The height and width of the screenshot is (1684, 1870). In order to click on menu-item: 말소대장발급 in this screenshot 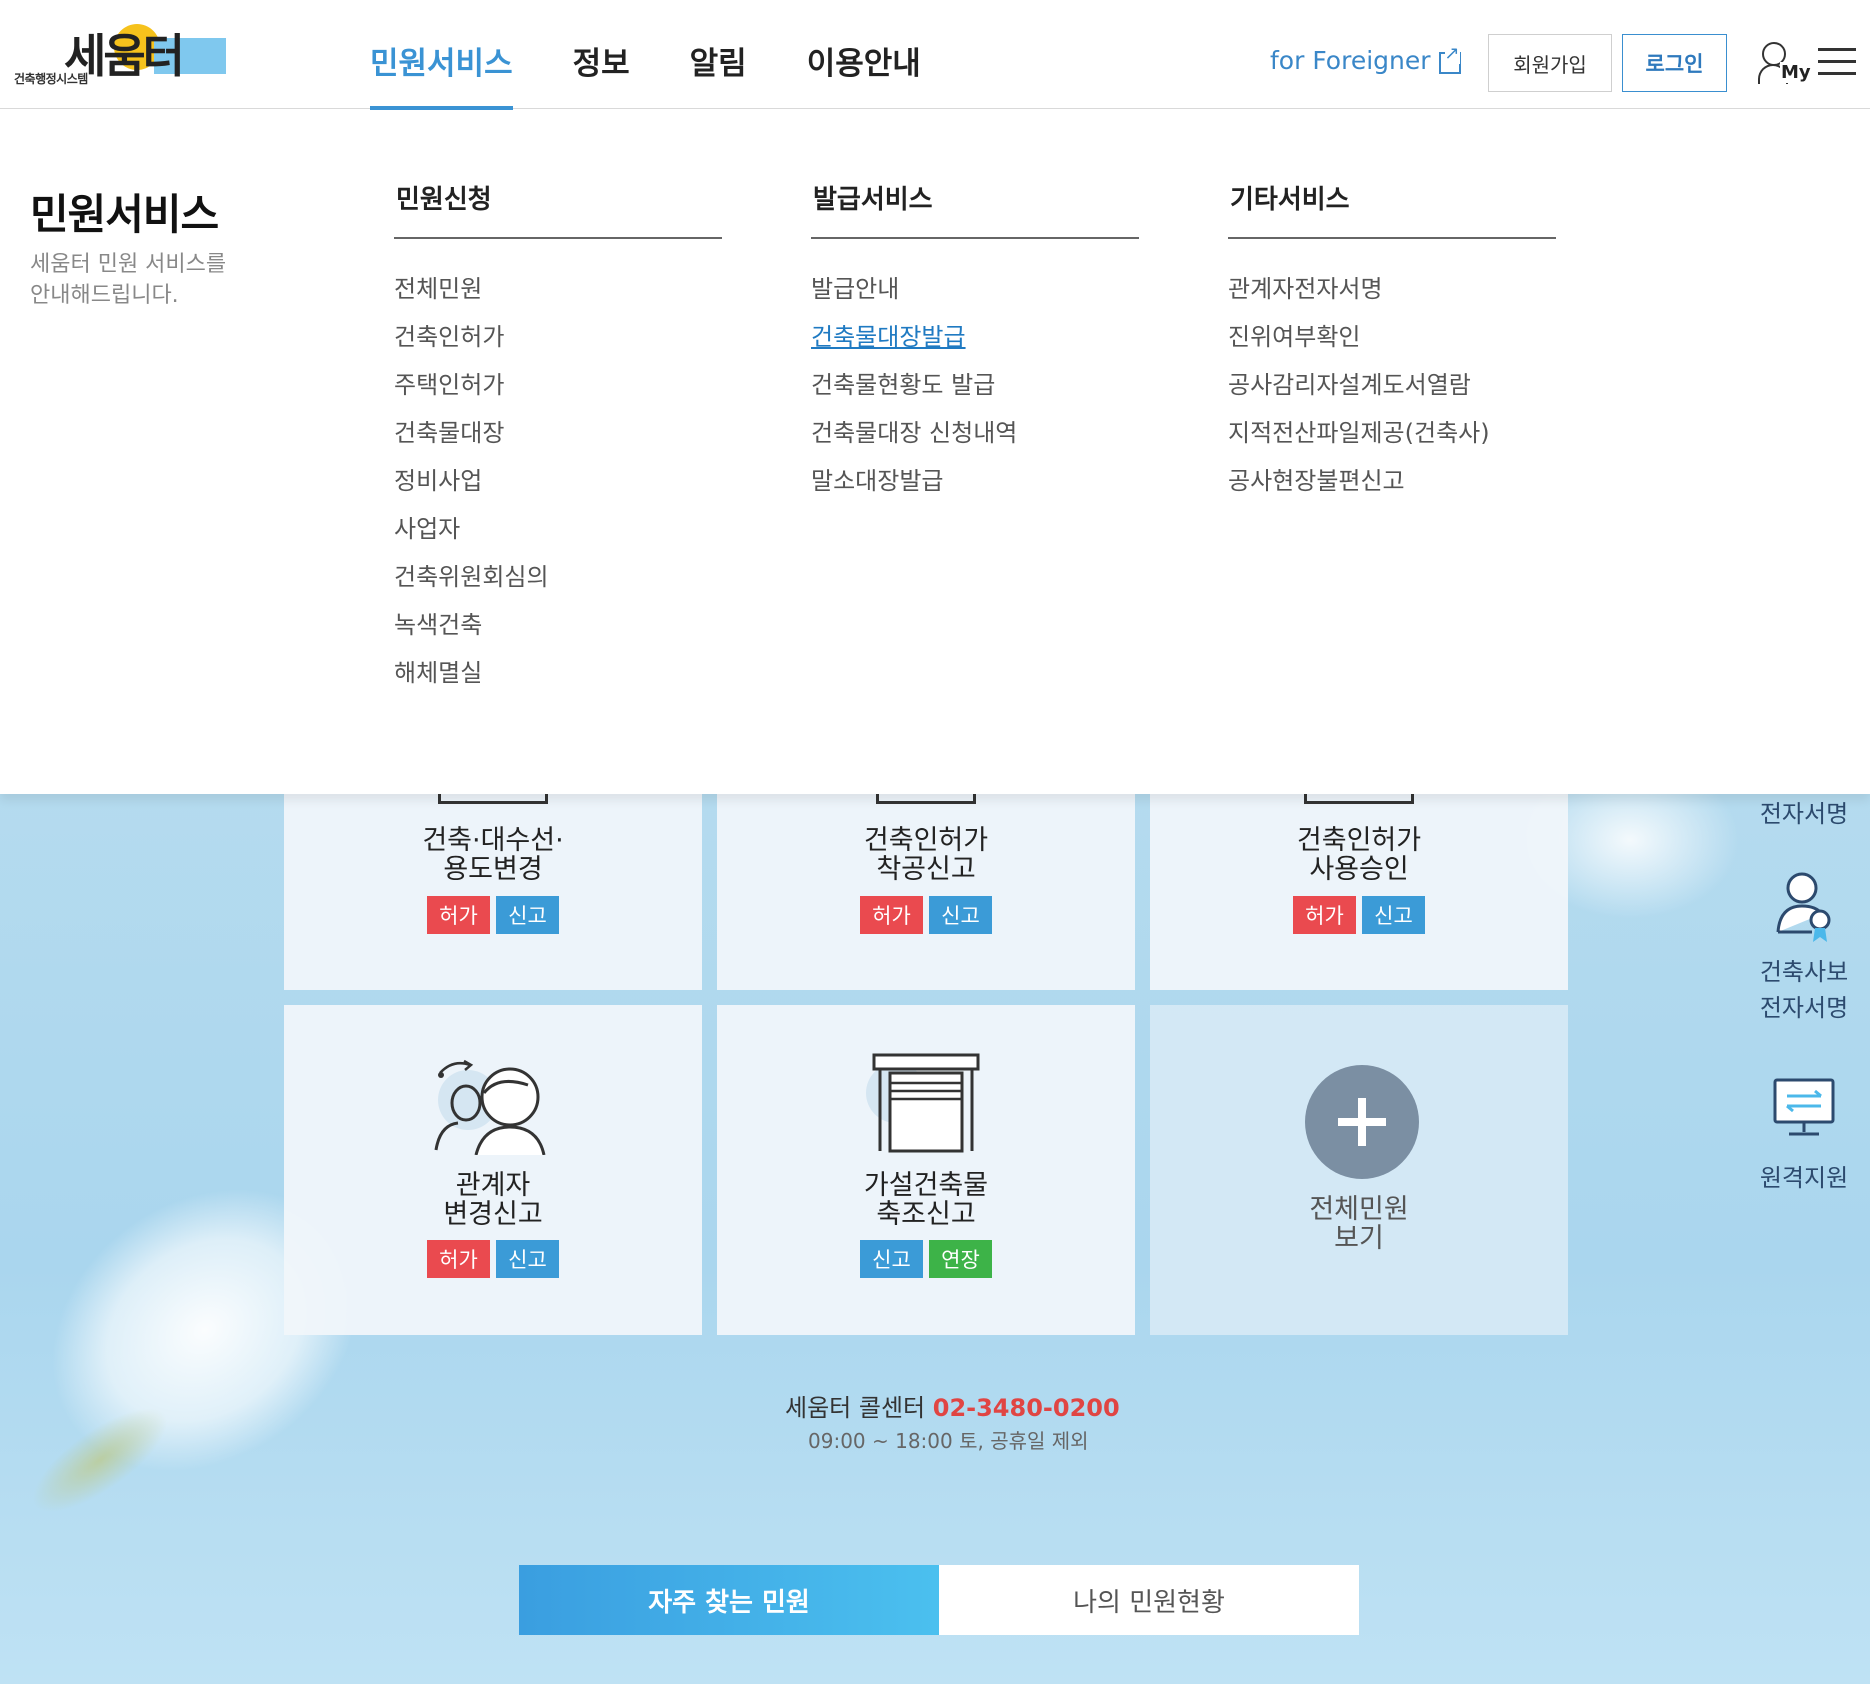, I will do `click(975, 481)`.